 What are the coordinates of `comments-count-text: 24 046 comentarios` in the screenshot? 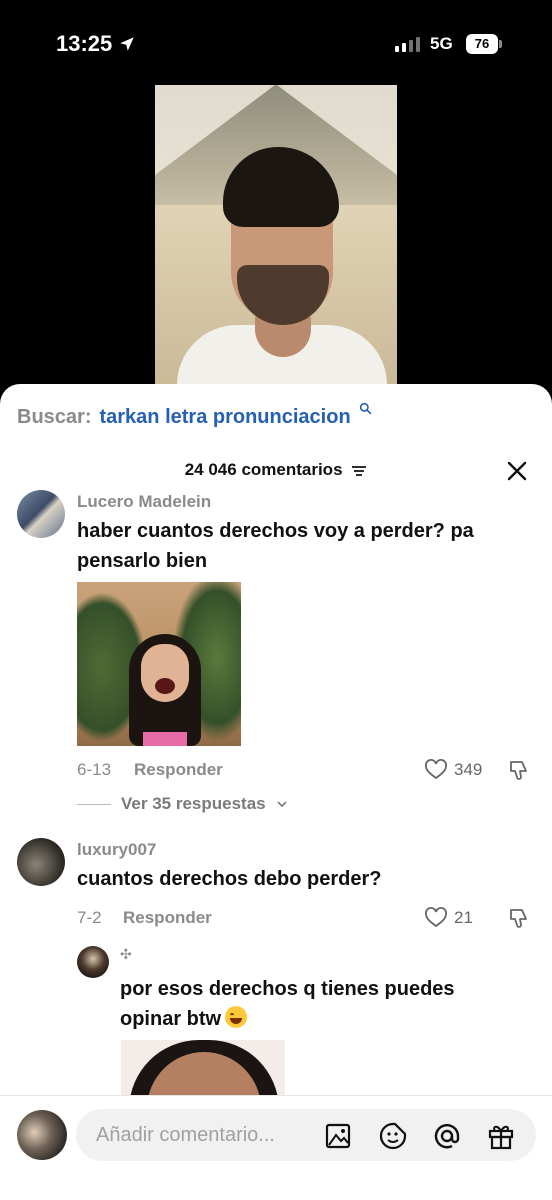 It's located at (263, 469).